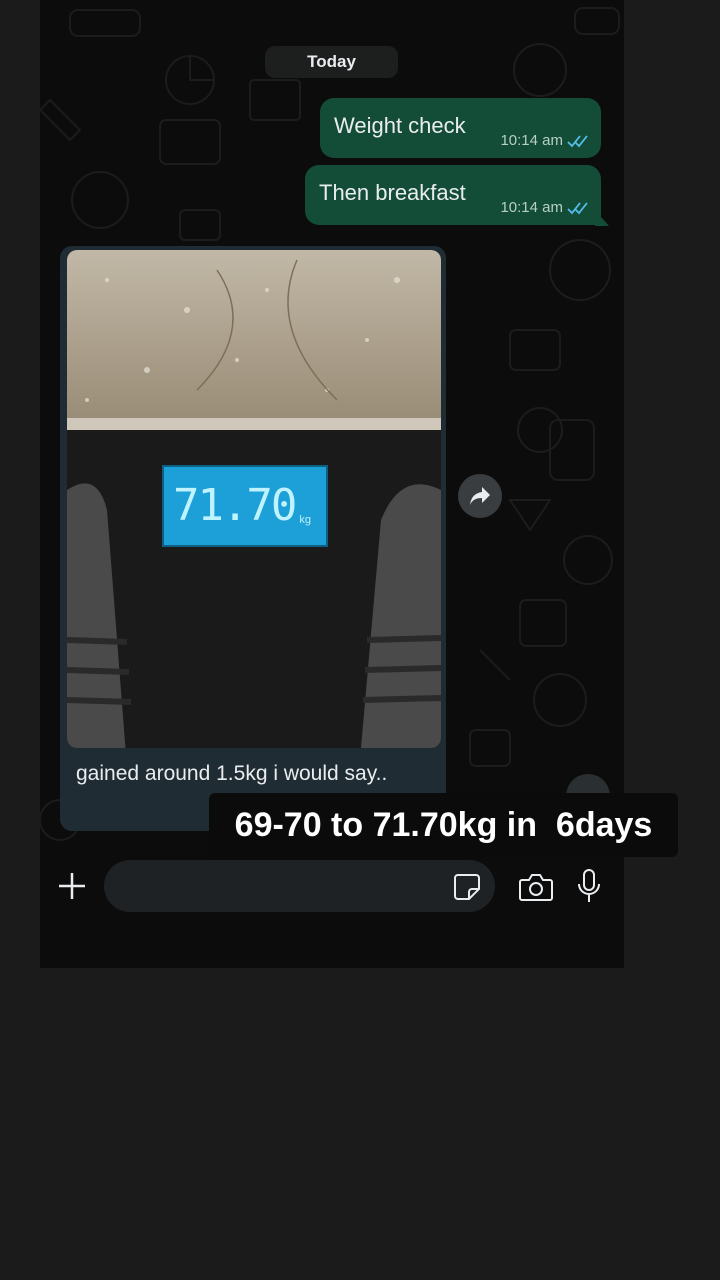  What do you see at coordinates (232, 773) in the screenshot?
I see `message-caption: gained around 1.5kg i would say..` at bounding box center [232, 773].